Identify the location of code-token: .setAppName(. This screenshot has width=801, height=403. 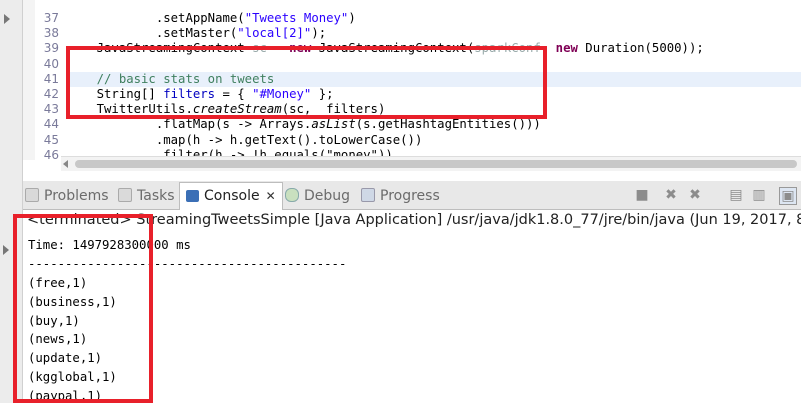
(156, 18).